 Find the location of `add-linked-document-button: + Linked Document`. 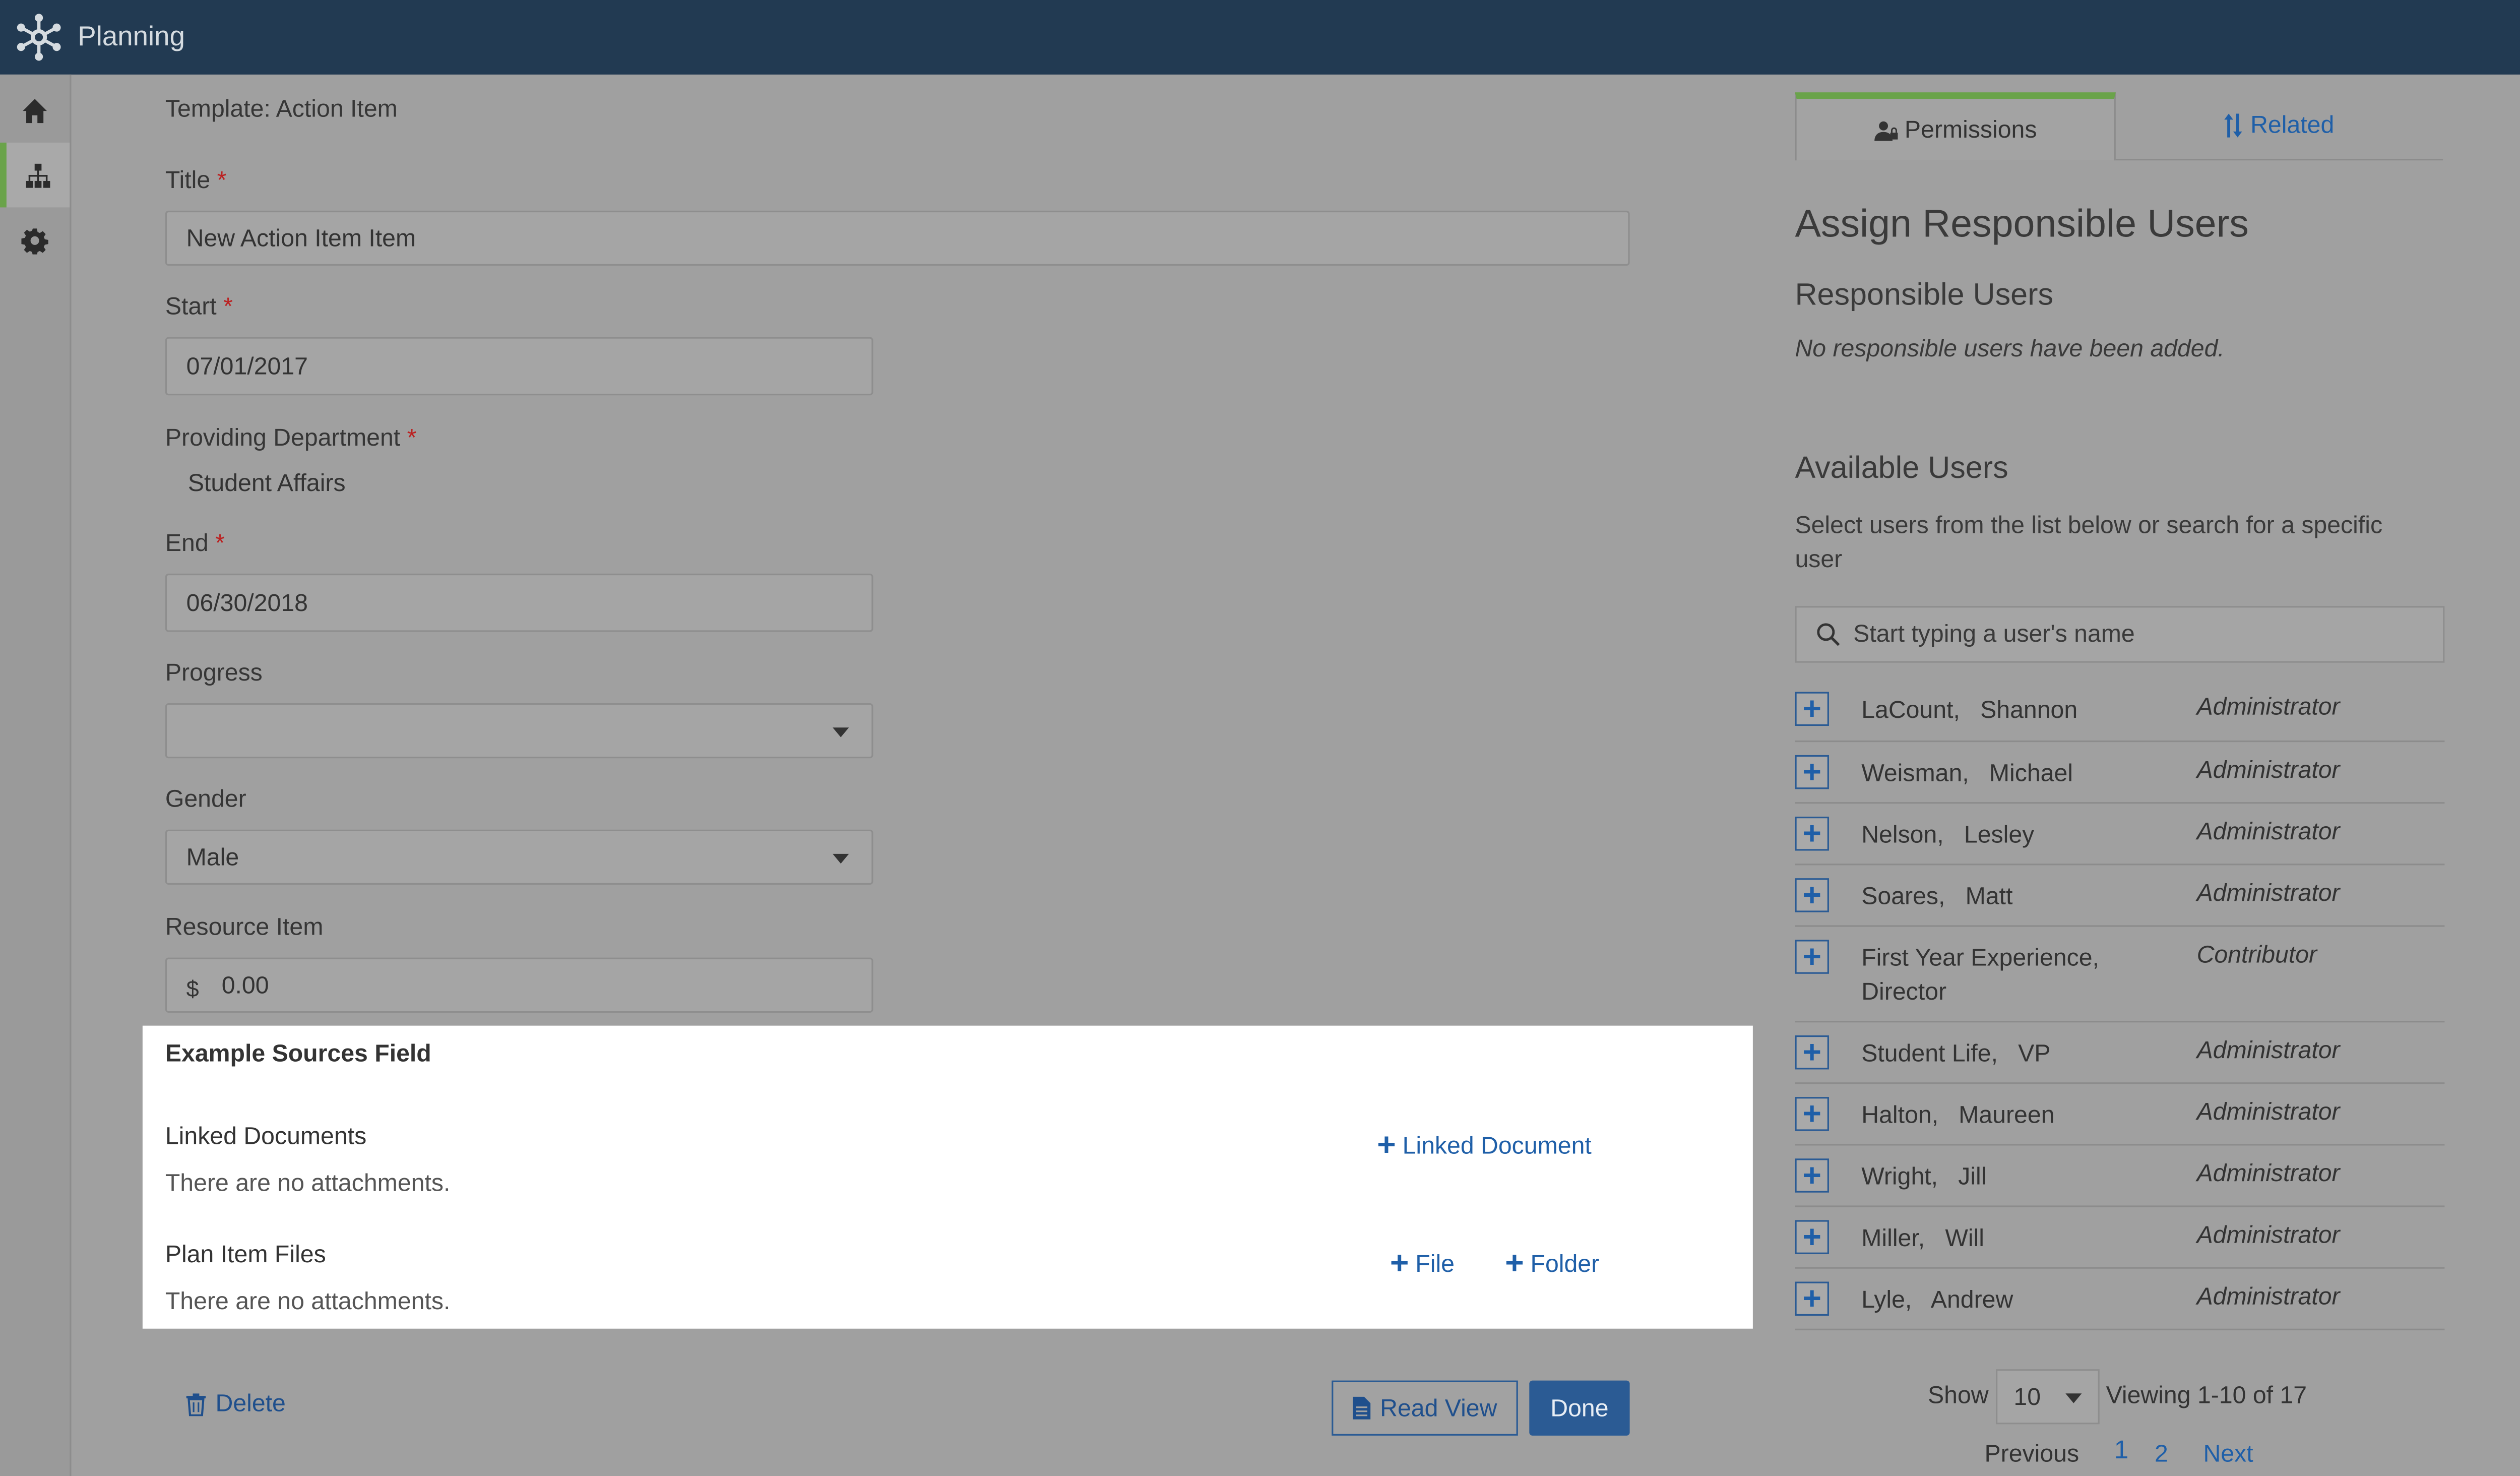

add-linked-document-button: + Linked Document is located at coordinates (1484, 1145).